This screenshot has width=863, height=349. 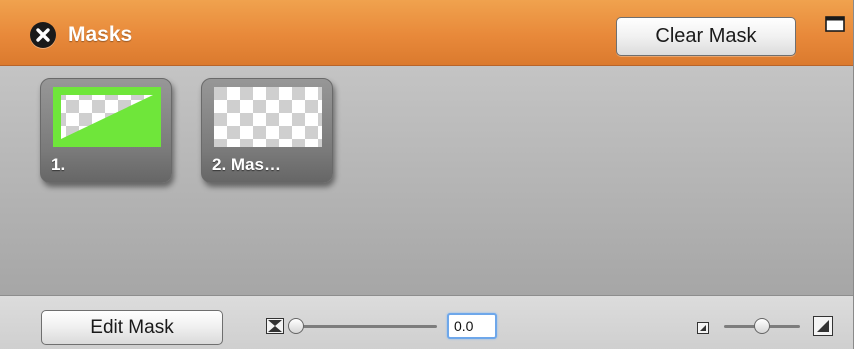 What do you see at coordinates (100, 34) in the screenshot?
I see `panel-title: Masks` at bounding box center [100, 34].